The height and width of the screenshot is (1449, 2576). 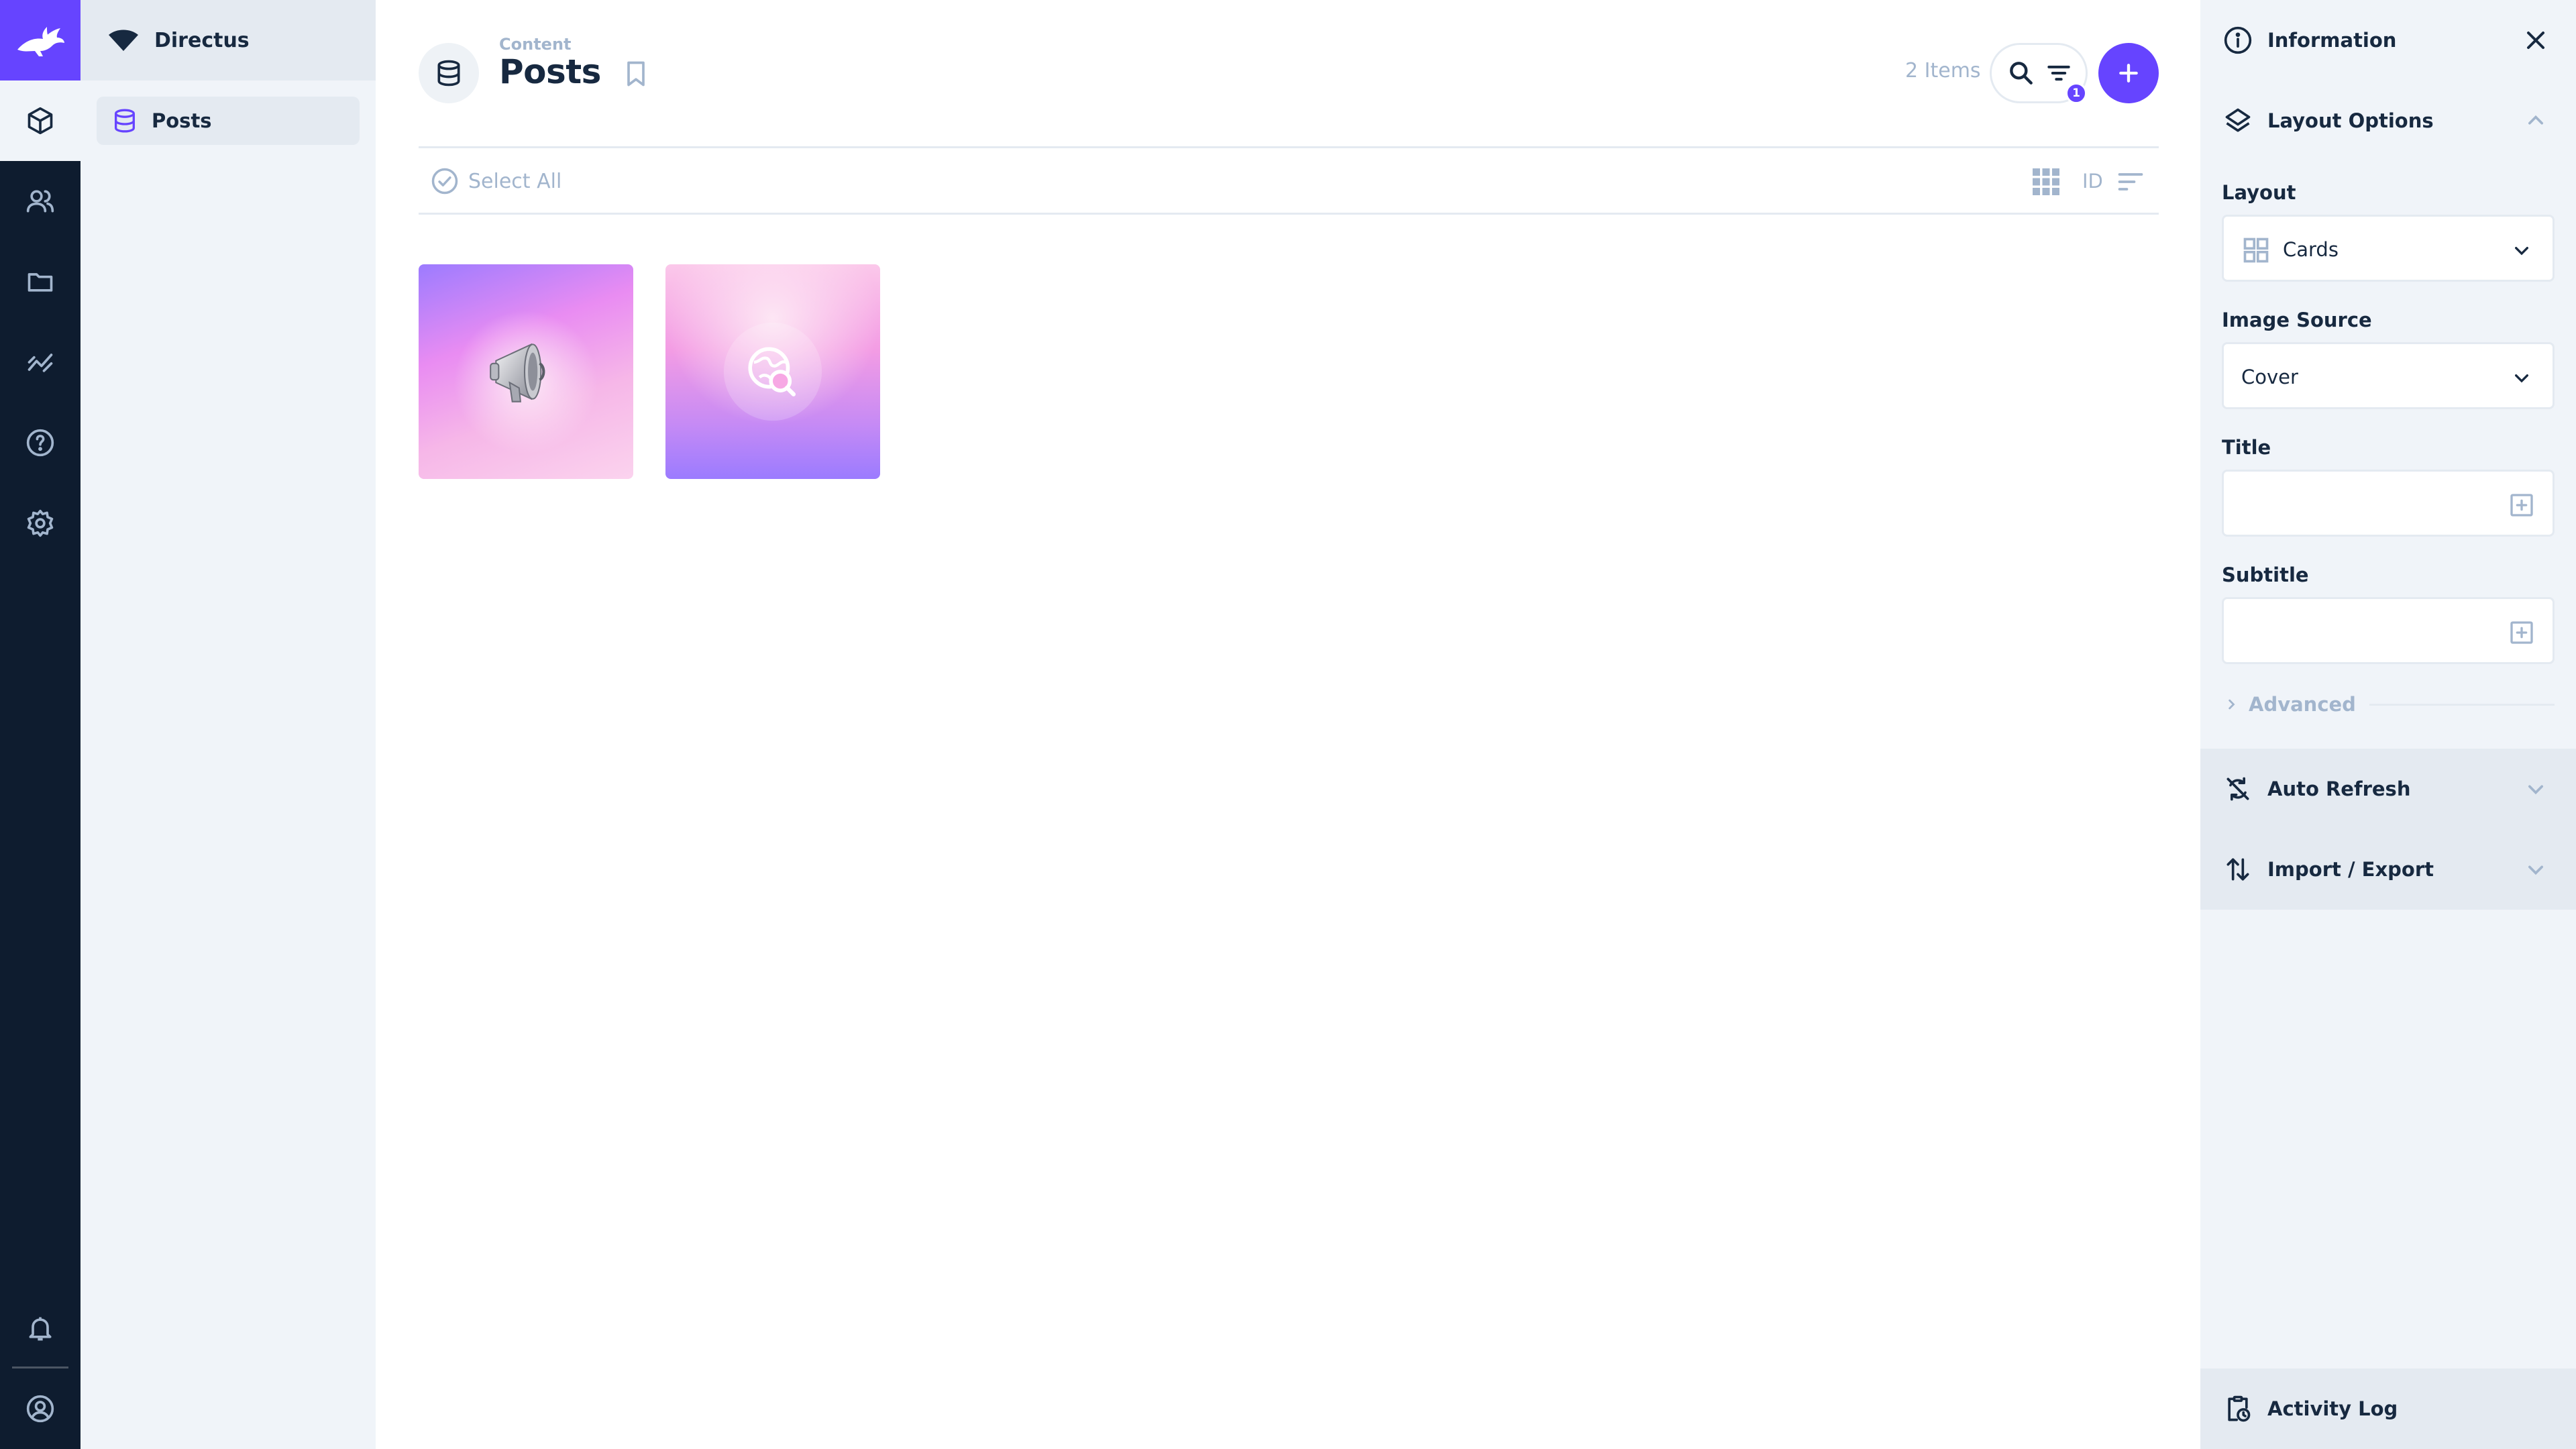 I want to click on filter-button, so click(x=2059, y=73).